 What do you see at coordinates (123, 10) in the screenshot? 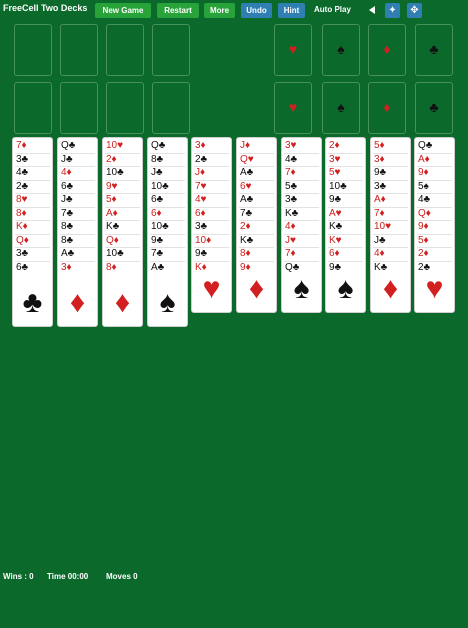
I see `new-game-button: New Game` at bounding box center [123, 10].